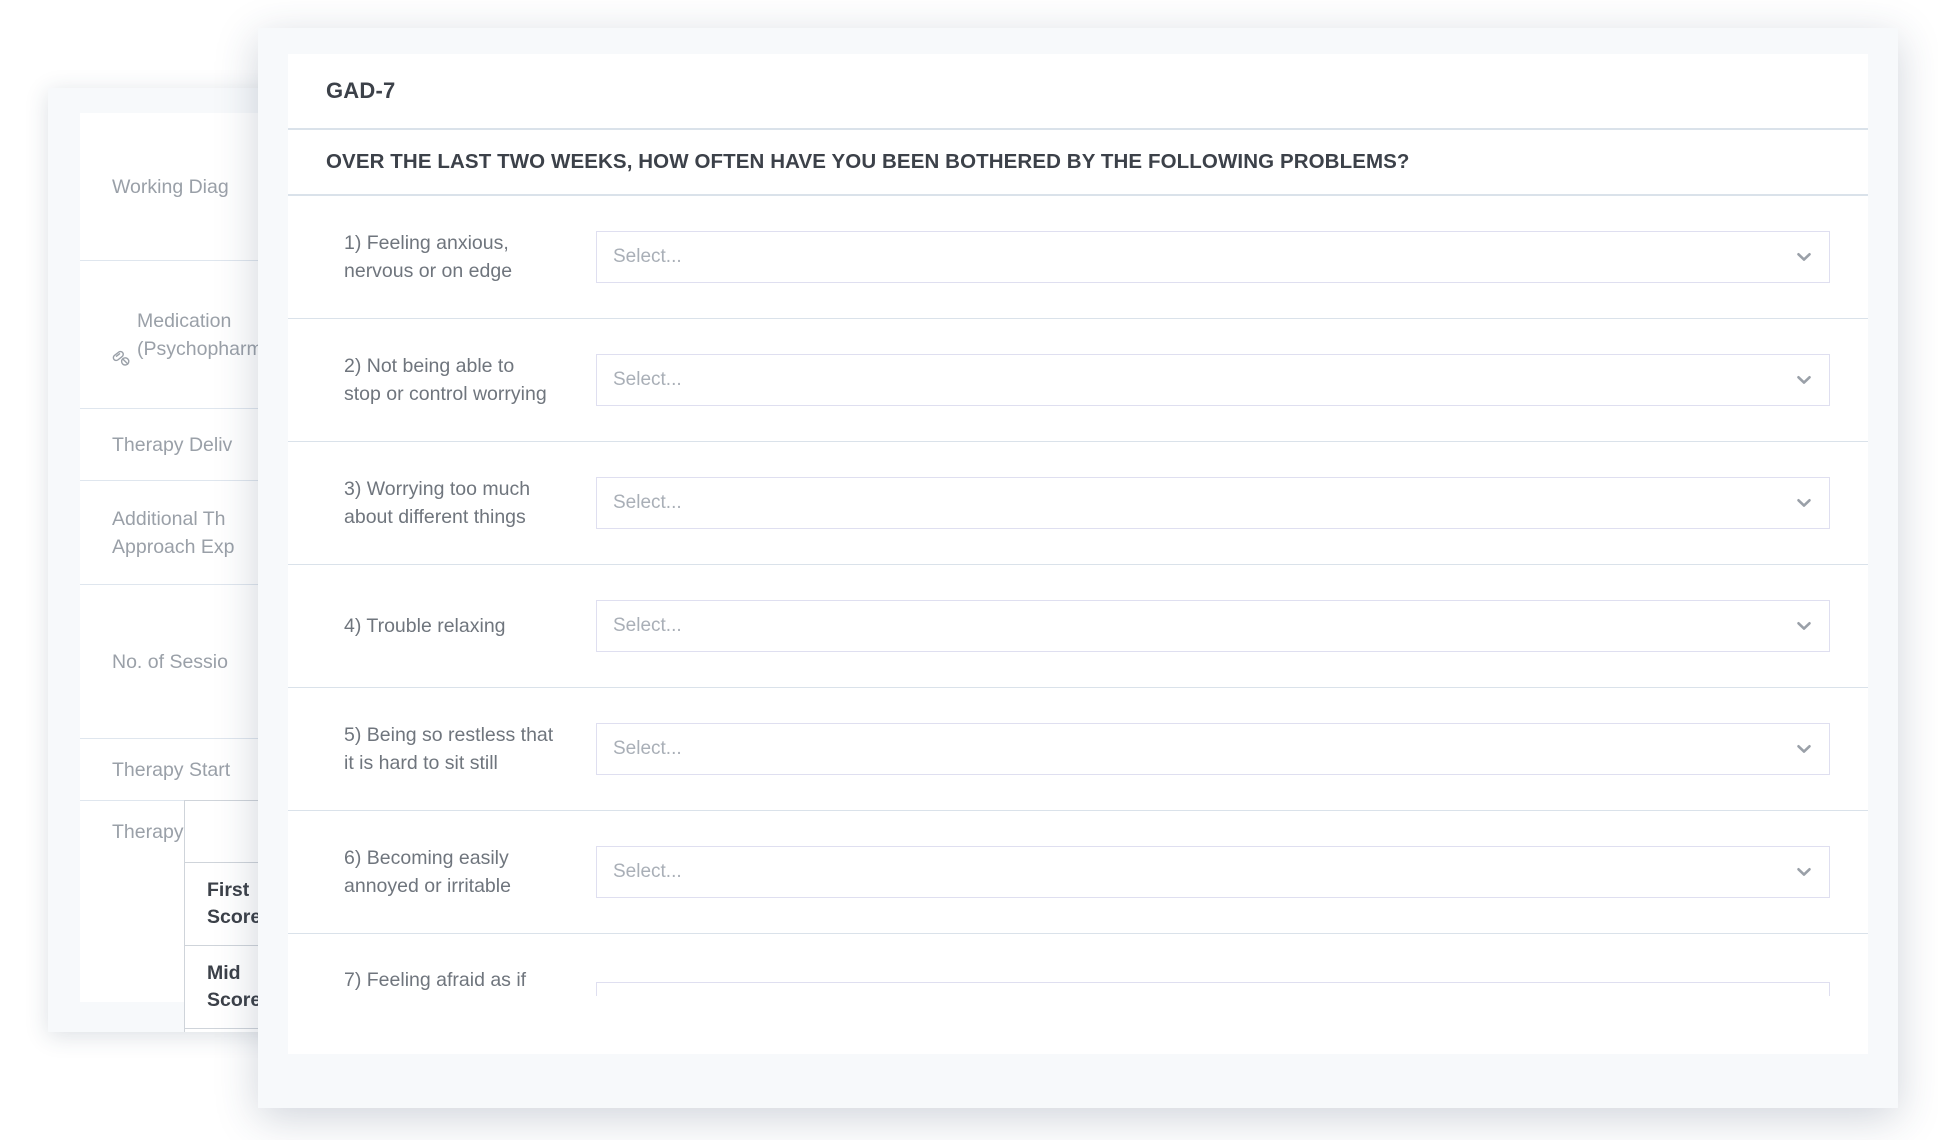  What do you see at coordinates (428, 257) in the screenshot?
I see `question-label-1: 1) Feeling anxious, nervous or on edge` at bounding box center [428, 257].